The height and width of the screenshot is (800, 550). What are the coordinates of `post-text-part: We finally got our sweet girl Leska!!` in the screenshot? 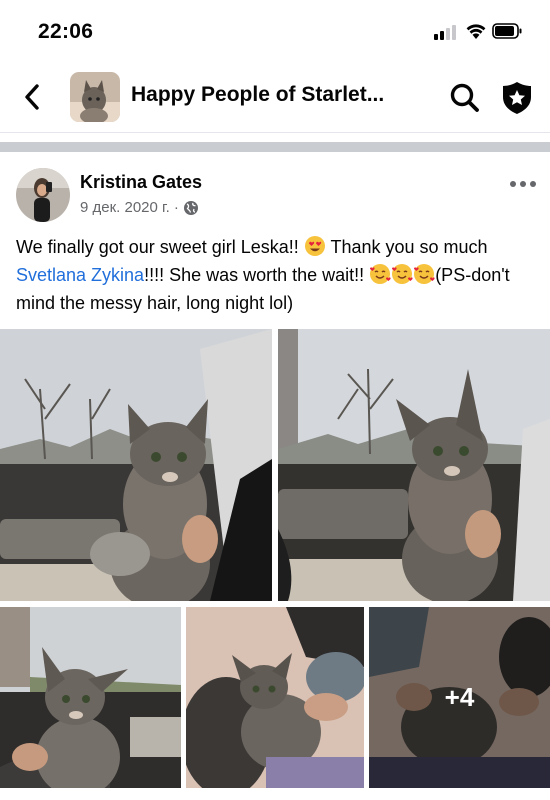 It's located at (160, 247).